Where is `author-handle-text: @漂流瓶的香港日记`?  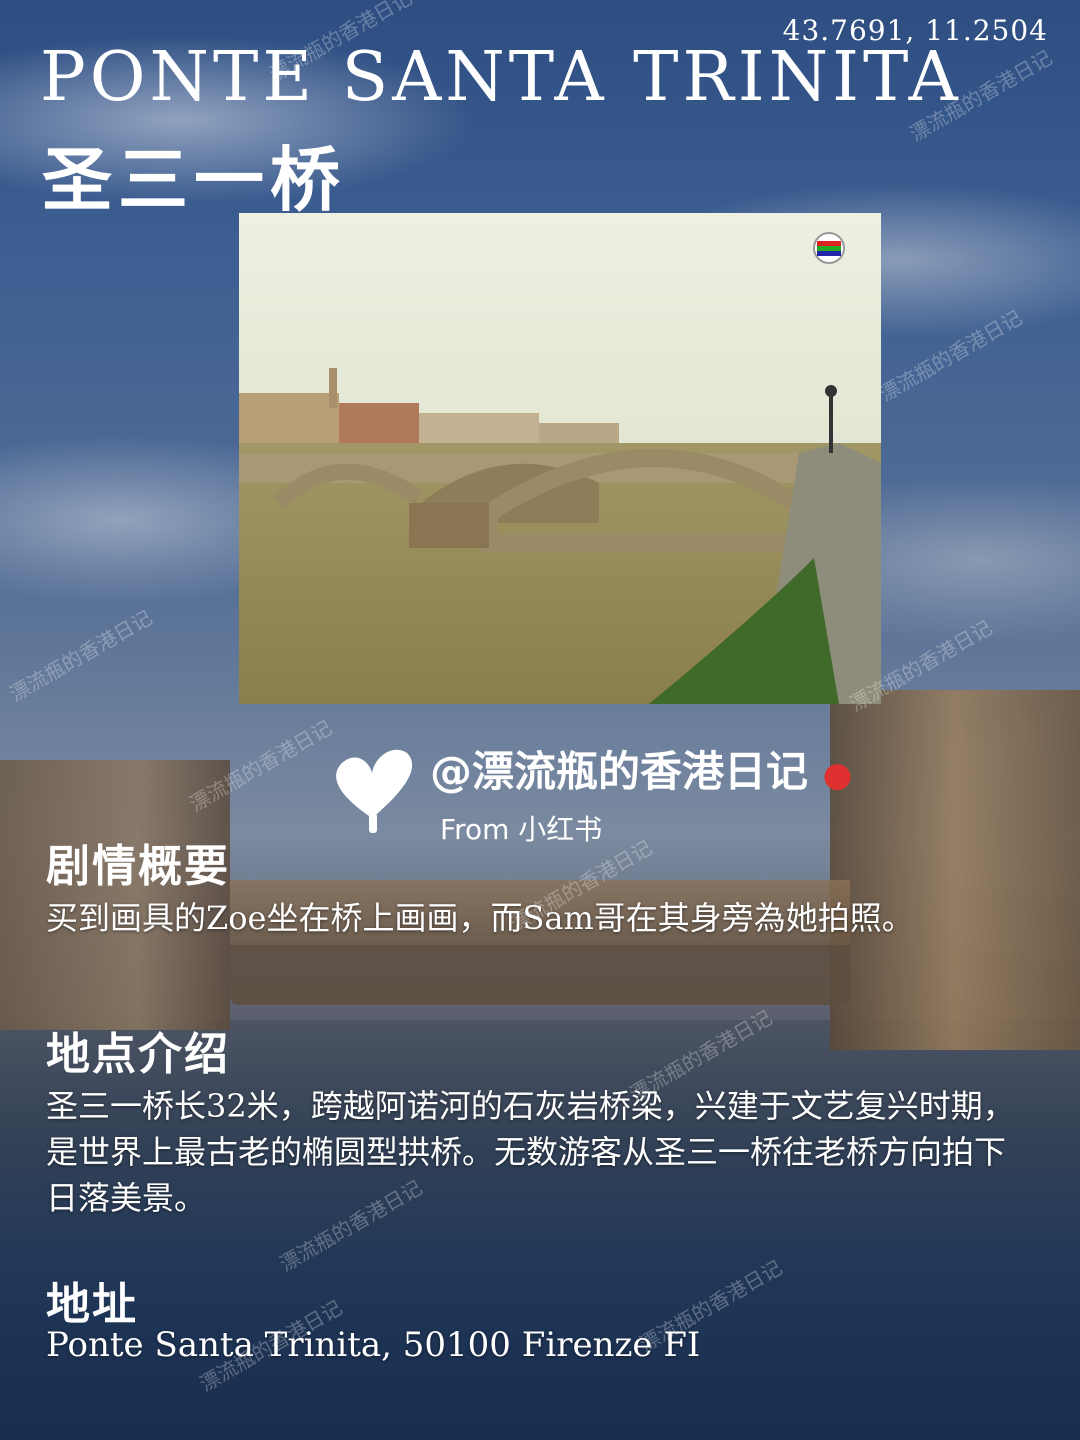
author-handle-text: @漂流瓶的香港日记 is located at coordinates (619, 771).